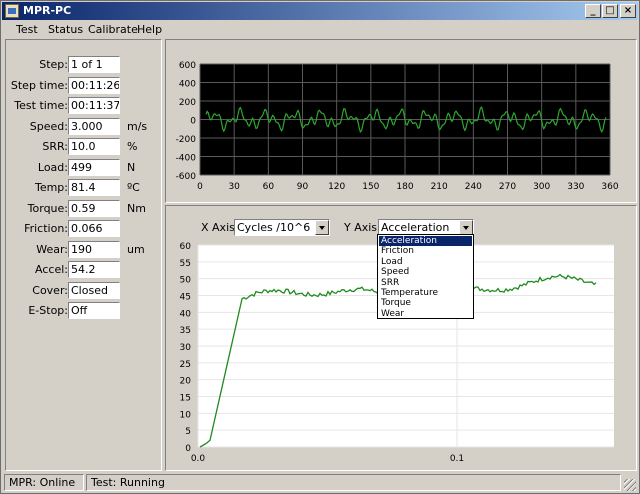  Describe the element at coordinates (94, 126) in the screenshot. I see `field-value: 3.000` at that location.